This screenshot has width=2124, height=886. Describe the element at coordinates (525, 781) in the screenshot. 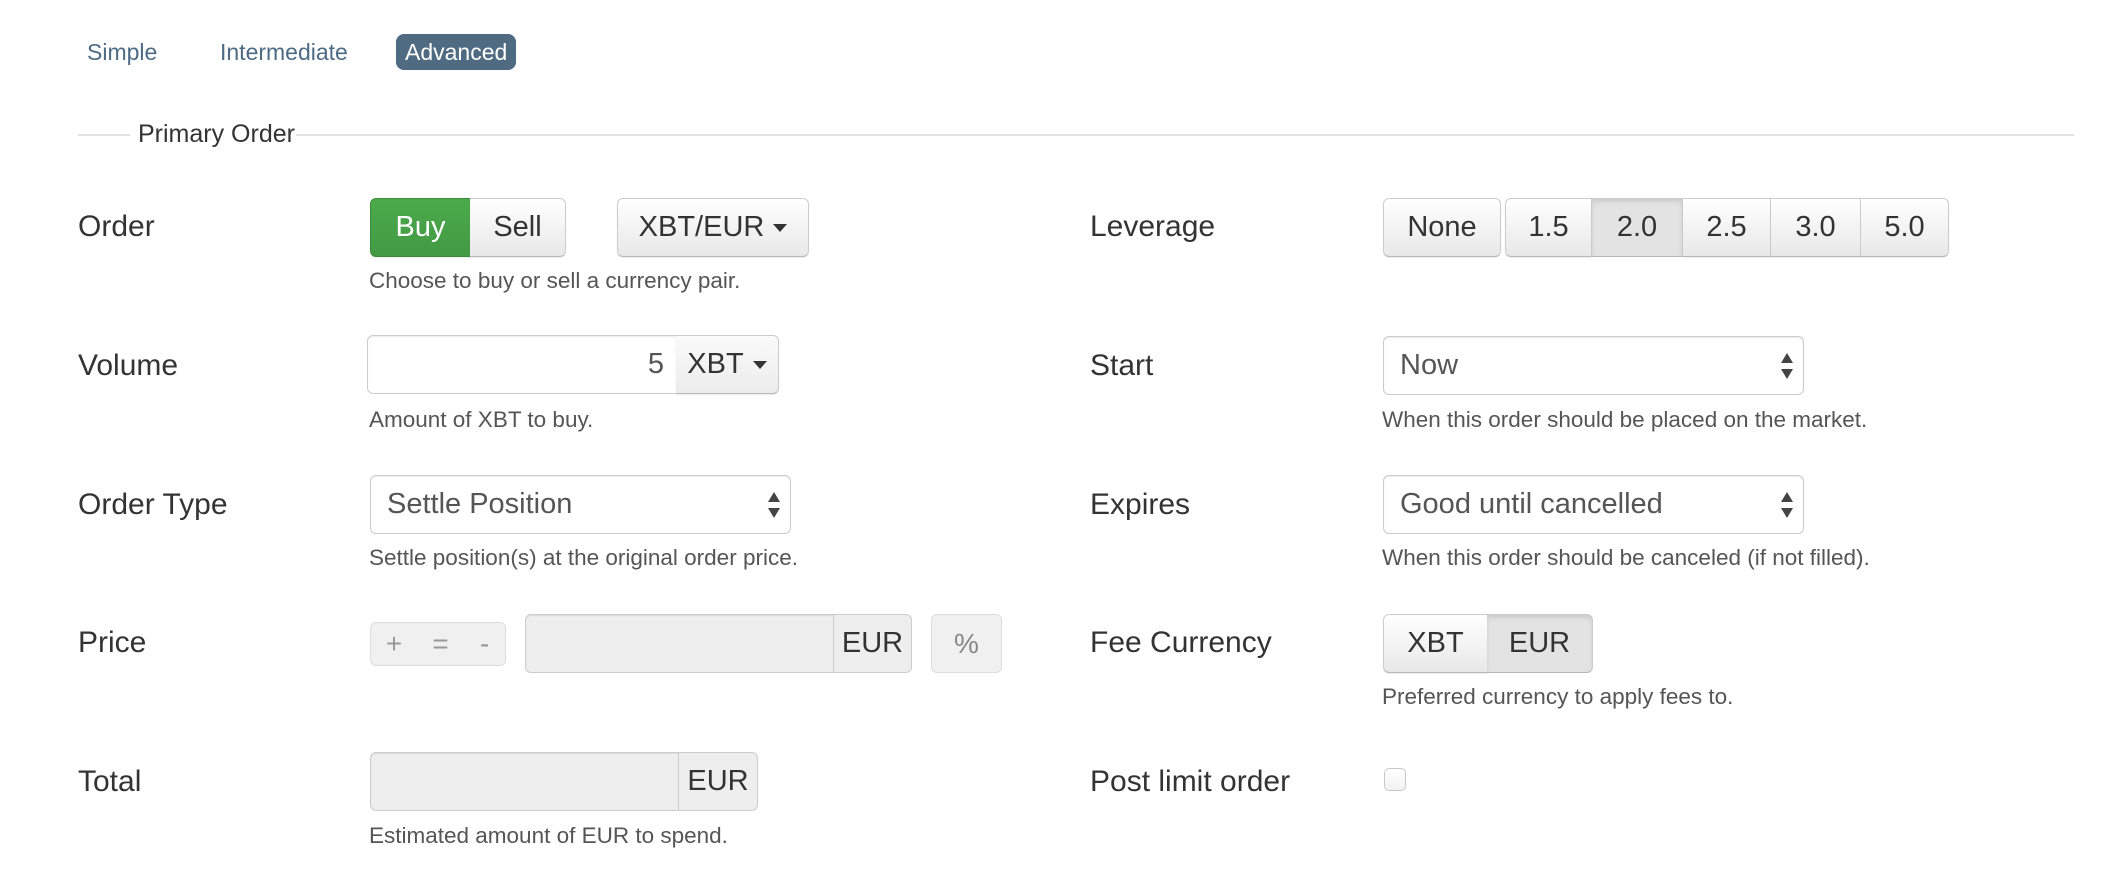

I see `total-input` at that location.